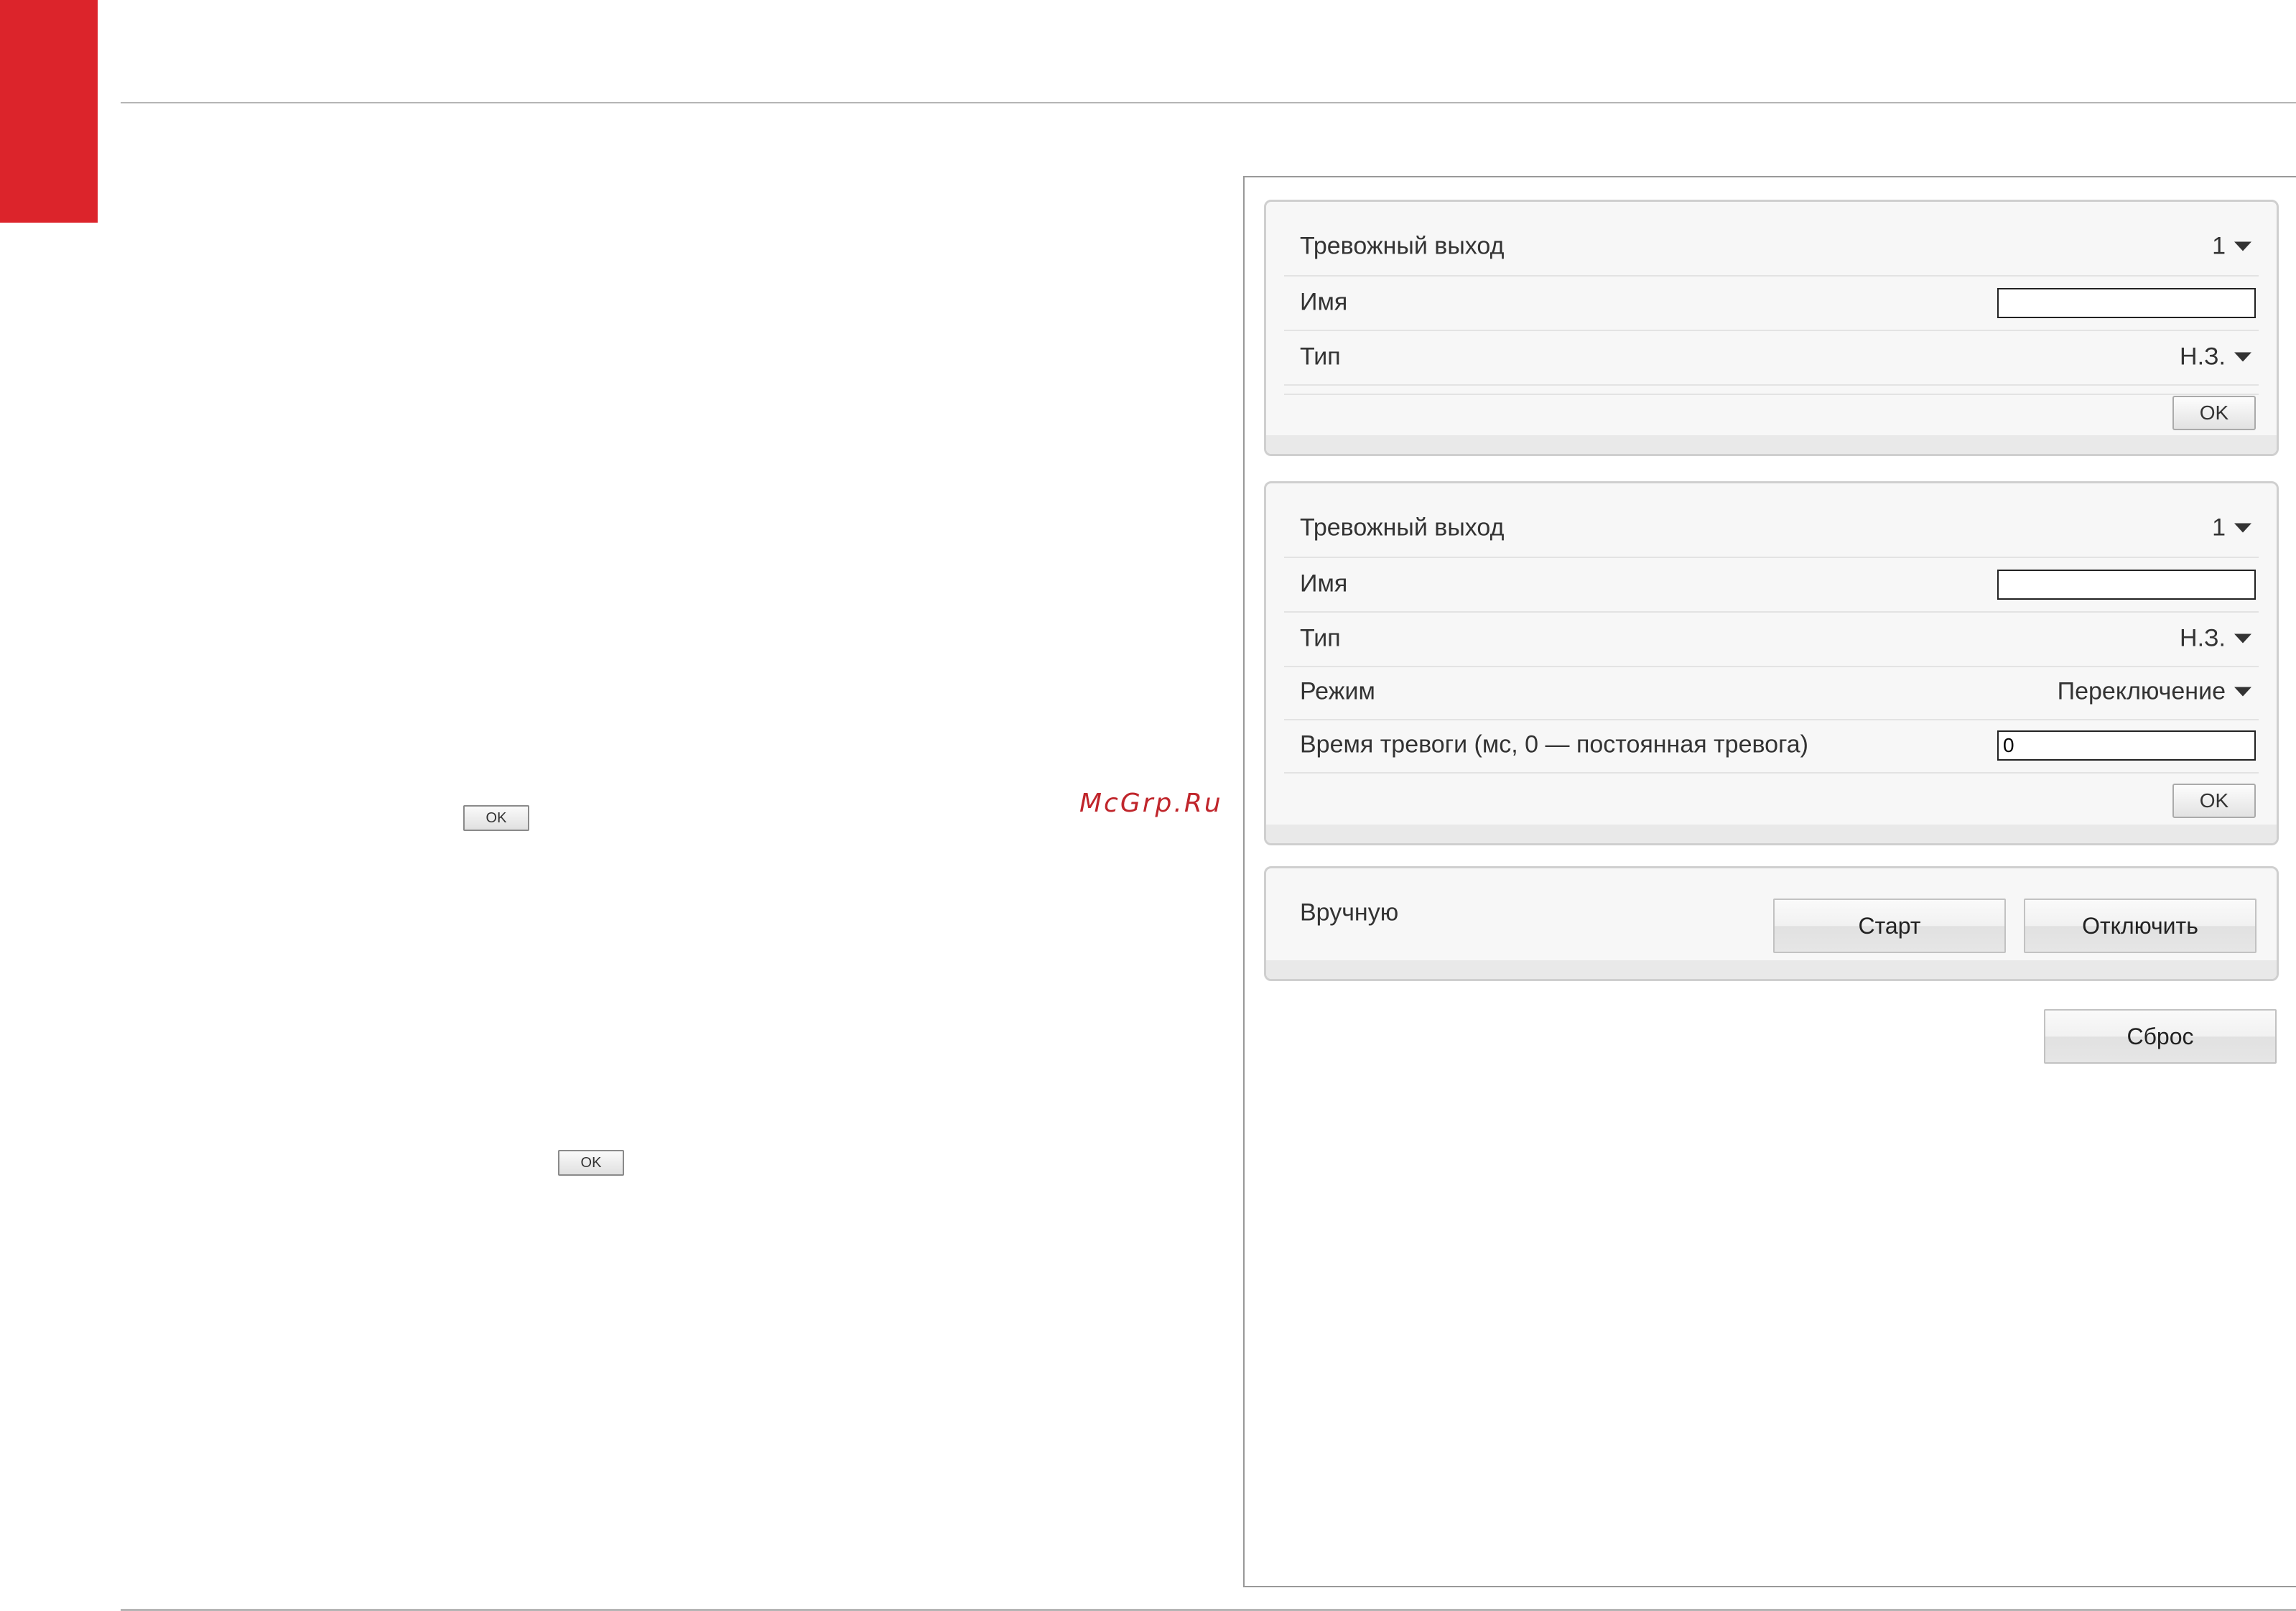 Image resolution: width=2296 pixels, height=1611 pixels. I want to click on disable-button: Отключить, so click(2140, 926).